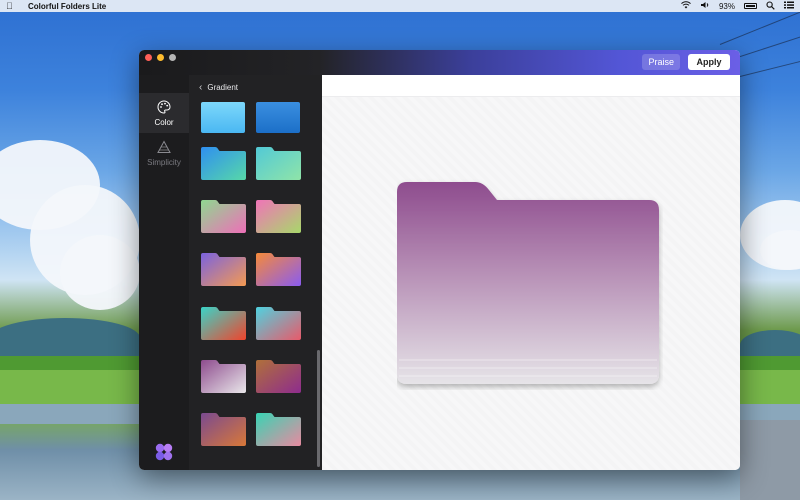 This screenshot has width=800, height=500. I want to click on wifi-icon, so click(686, 6).